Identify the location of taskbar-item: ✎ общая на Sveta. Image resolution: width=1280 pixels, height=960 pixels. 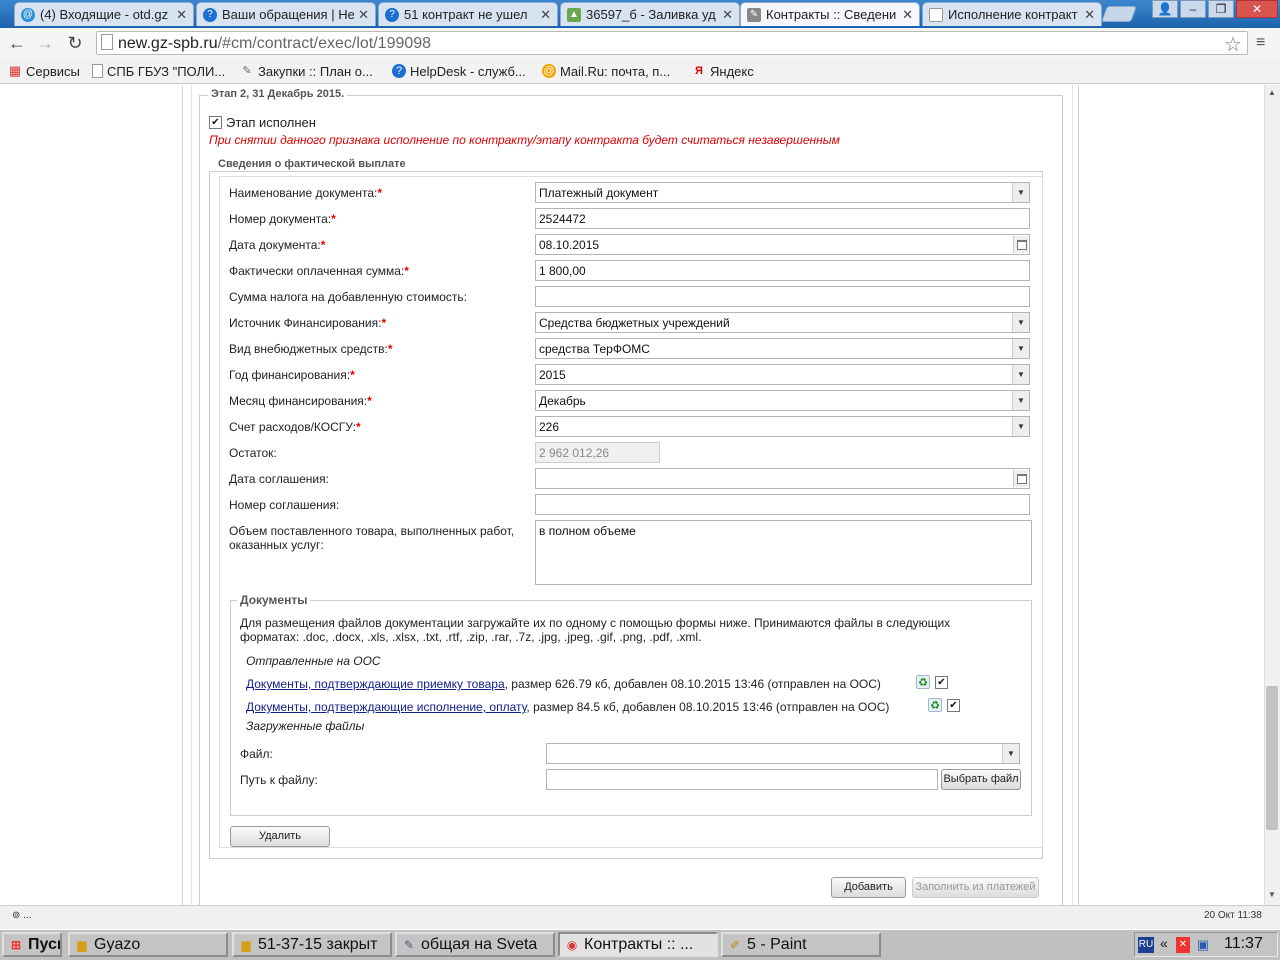
(475, 944).